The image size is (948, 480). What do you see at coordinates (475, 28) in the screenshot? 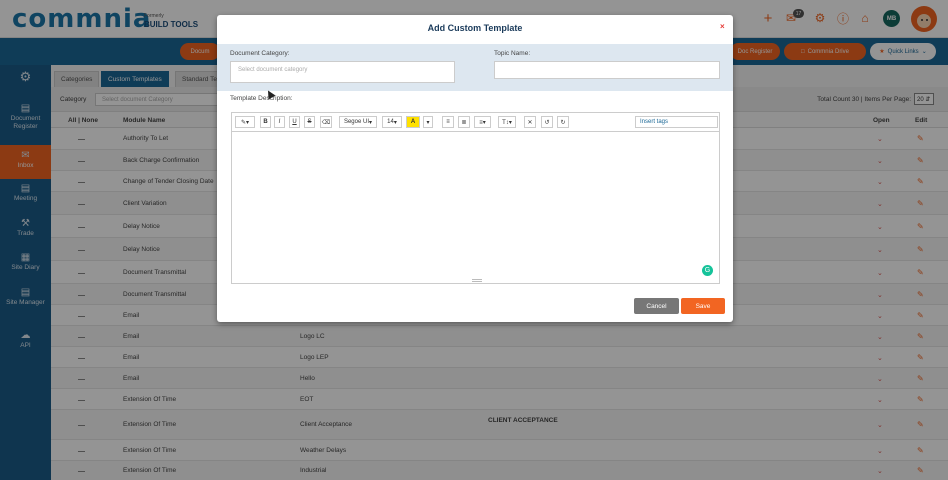
I see `modal-title: Add Custom Template` at bounding box center [475, 28].